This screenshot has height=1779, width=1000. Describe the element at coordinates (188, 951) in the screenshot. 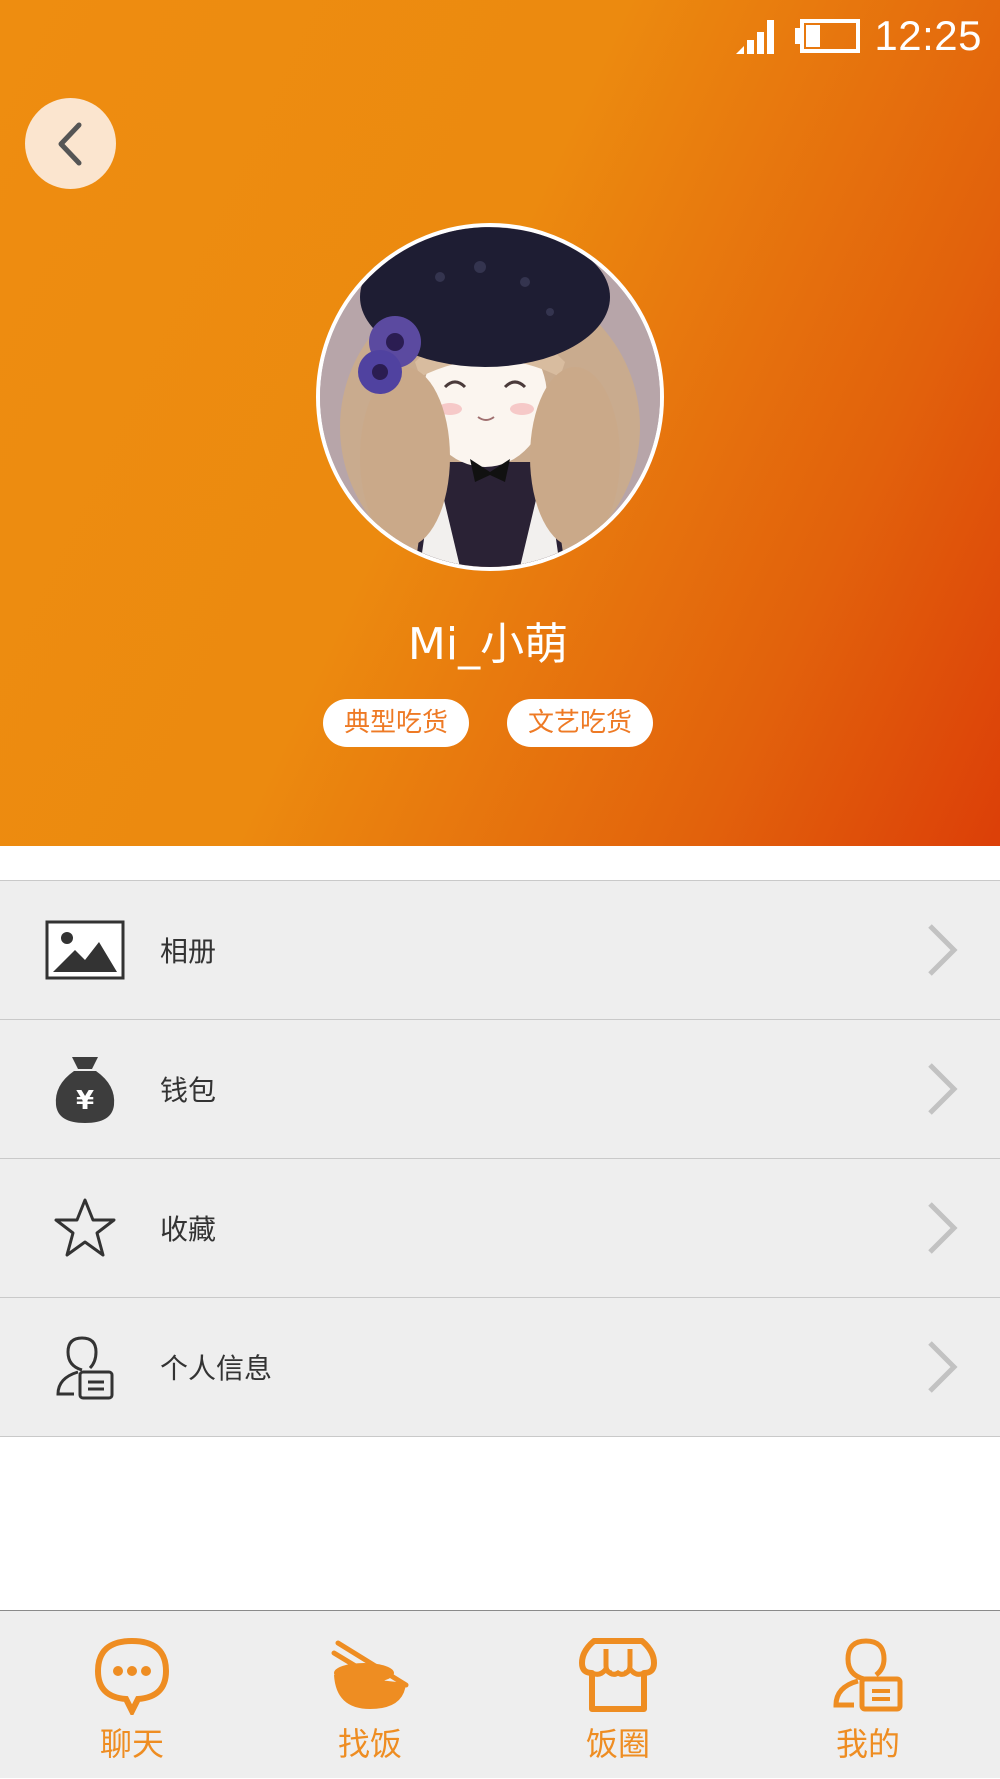

I see `menu-item-label: 相册` at that location.